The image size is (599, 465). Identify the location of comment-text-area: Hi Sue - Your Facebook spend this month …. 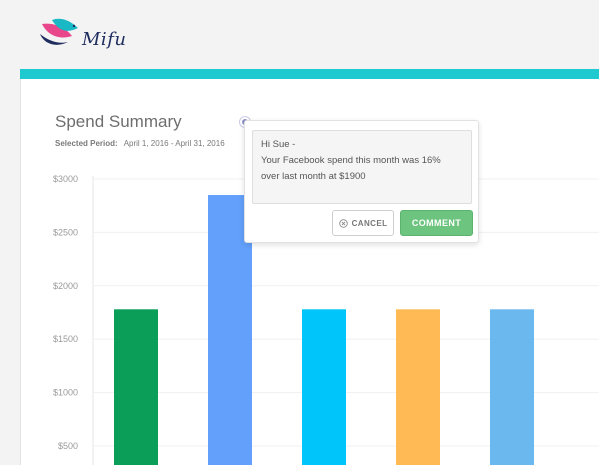
(362, 167).